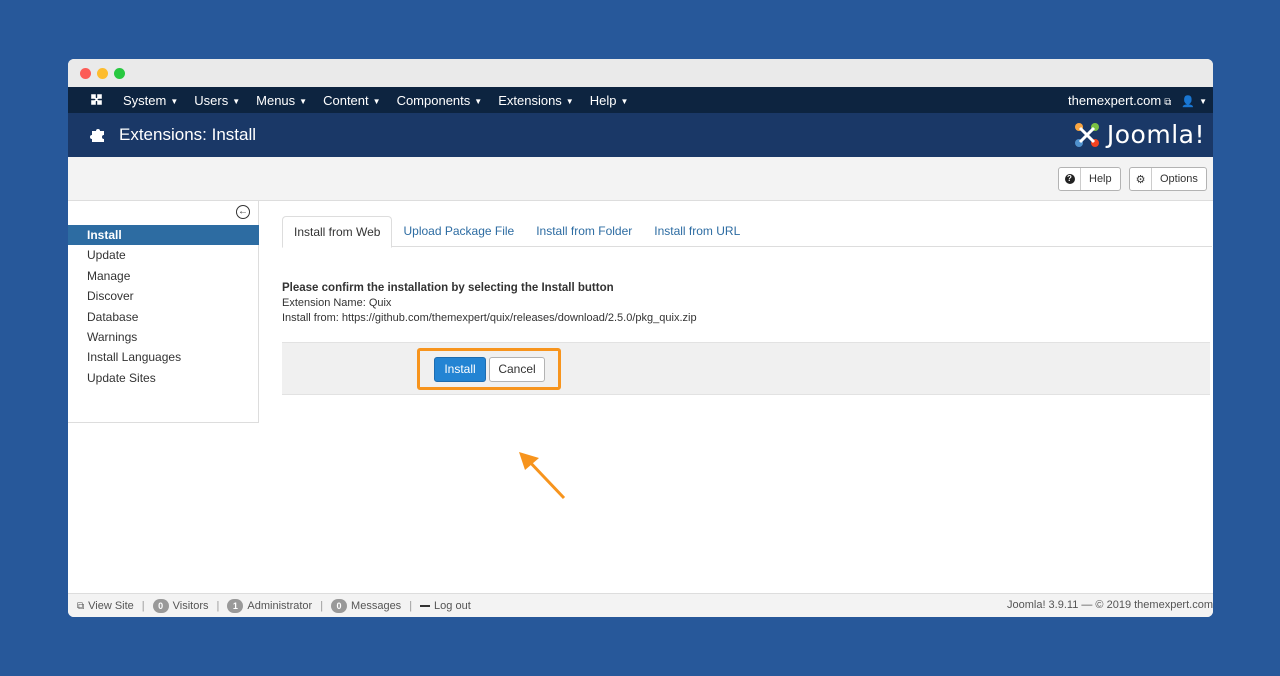 This screenshot has height=676, width=1280. What do you see at coordinates (458, 231) in the screenshot?
I see `tab-upload-package-file: Upload Package File` at bounding box center [458, 231].